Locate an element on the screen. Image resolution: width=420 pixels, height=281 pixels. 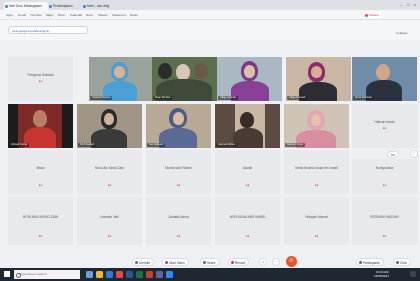
tab-label: Meet - abc-defg is located at coordinates (98, 6).